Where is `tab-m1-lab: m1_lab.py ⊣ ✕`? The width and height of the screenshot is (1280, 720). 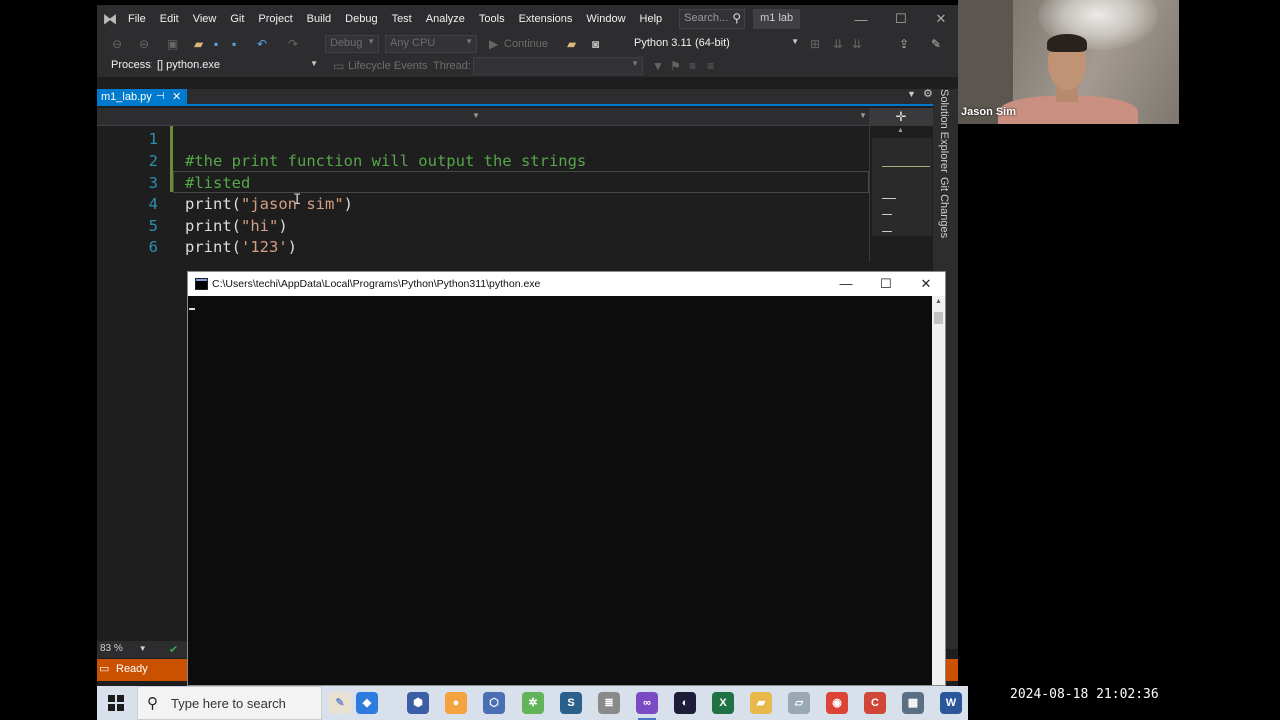 tab-m1-lab: m1_lab.py ⊣ ✕ is located at coordinates (142, 97).